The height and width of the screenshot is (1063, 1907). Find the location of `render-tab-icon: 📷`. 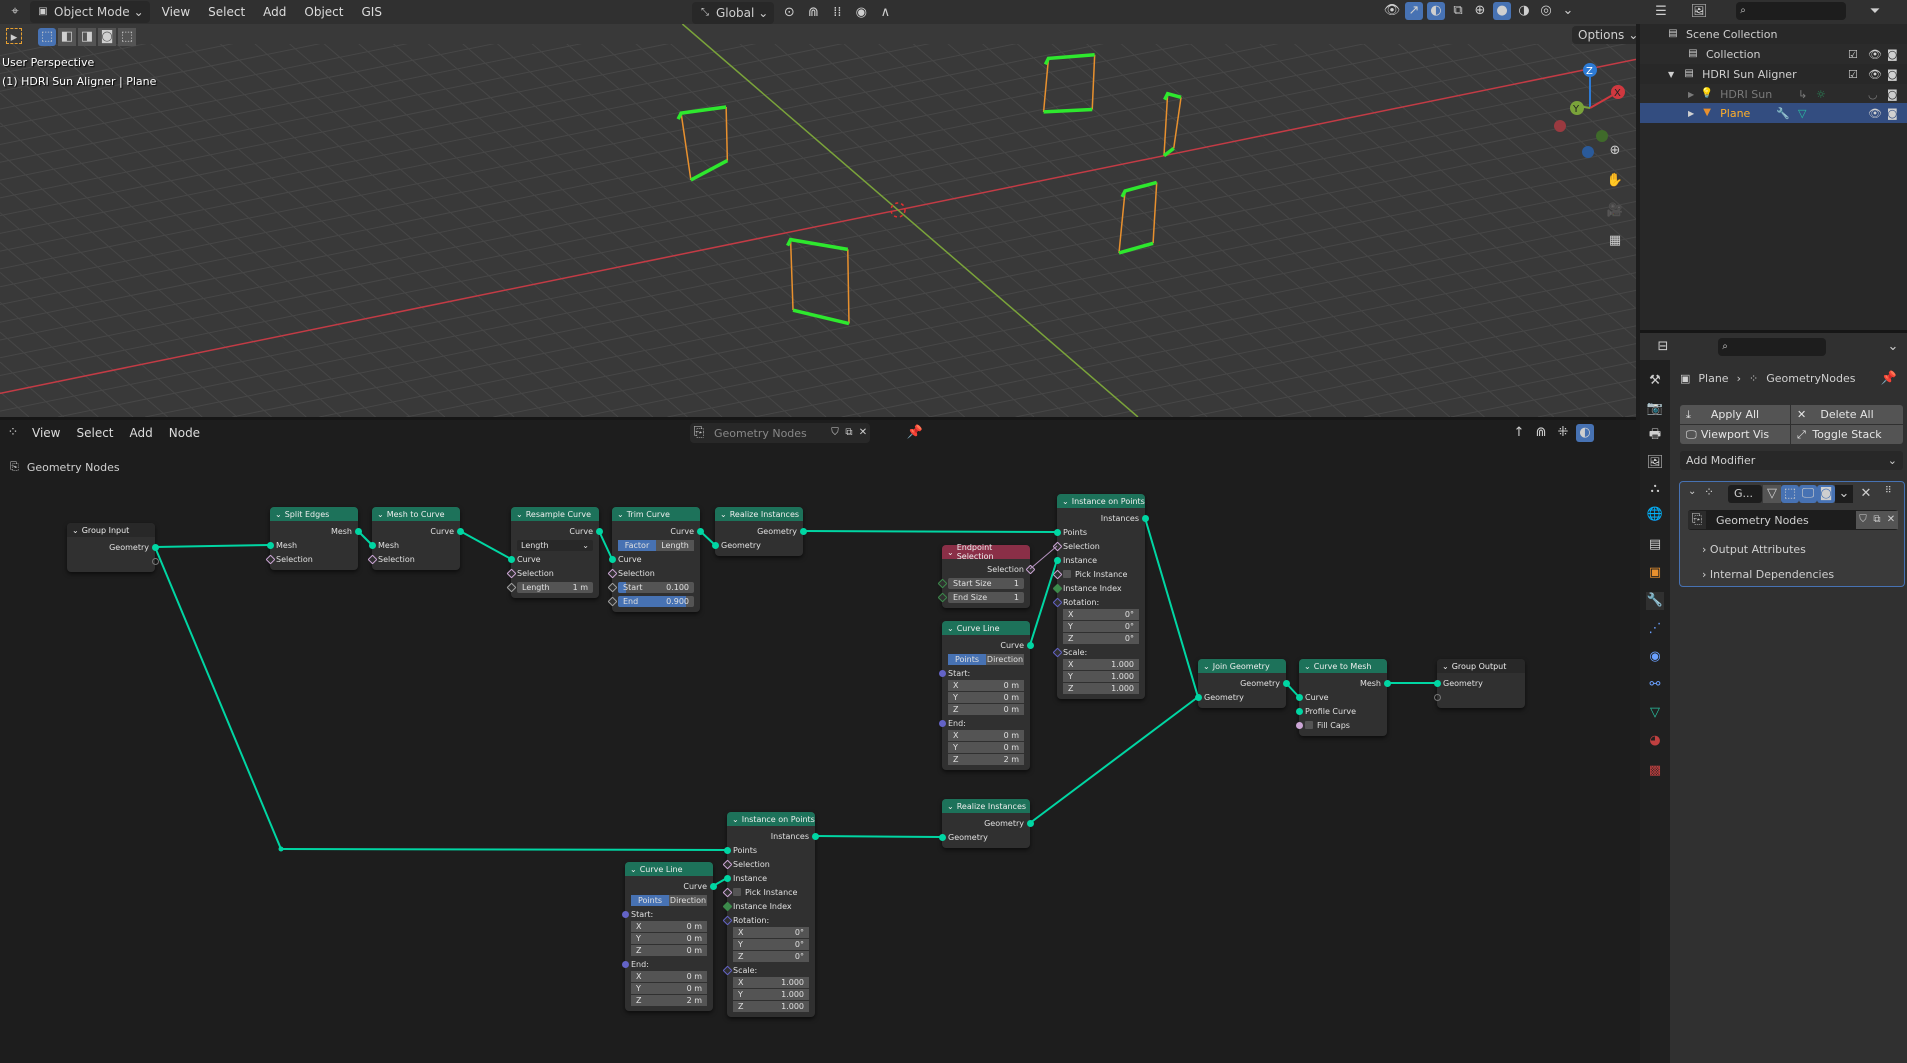

render-tab-icon: 📷 is located at coordinates (1655, 409).